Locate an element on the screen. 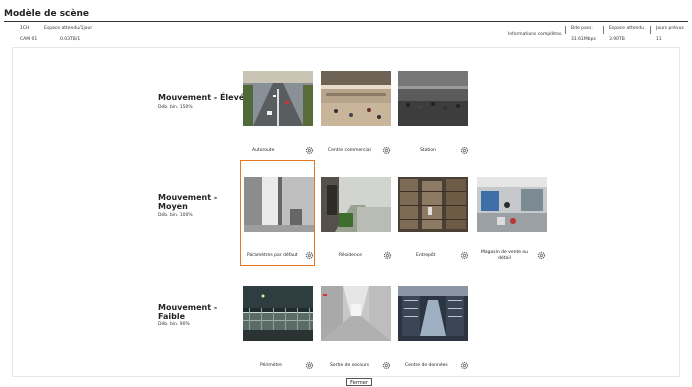 This screenshot has height=387, width=692. section-title-low: Mouvement - Faible is located at coordinates (188, 312).